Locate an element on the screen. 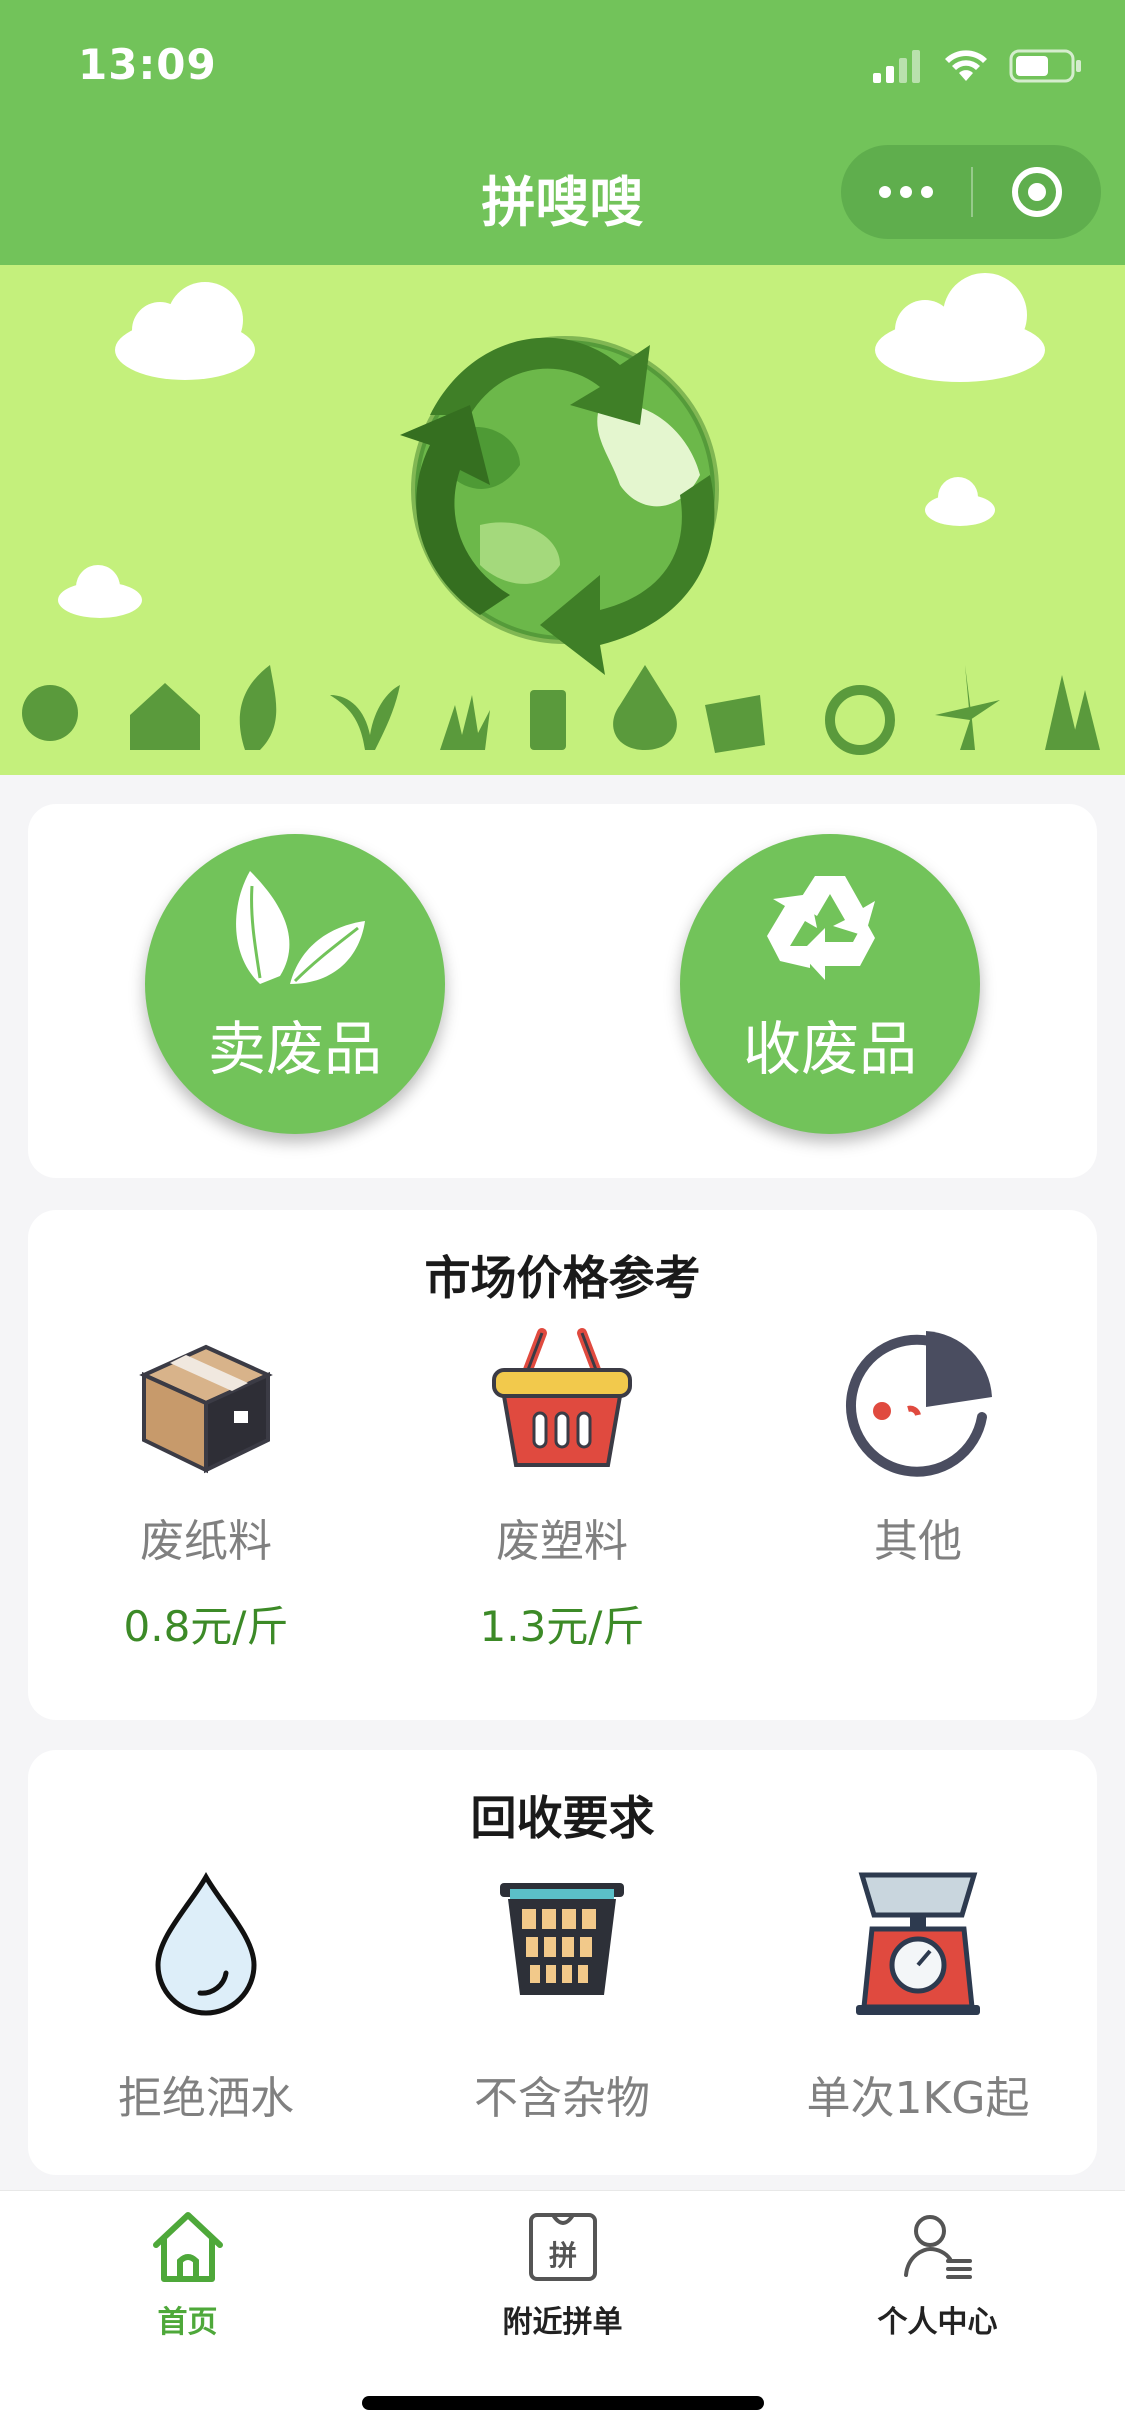 This screenshot has width=1125, height=2436. tab-profile: 个人中心 is located at coordinates (937, 2271).